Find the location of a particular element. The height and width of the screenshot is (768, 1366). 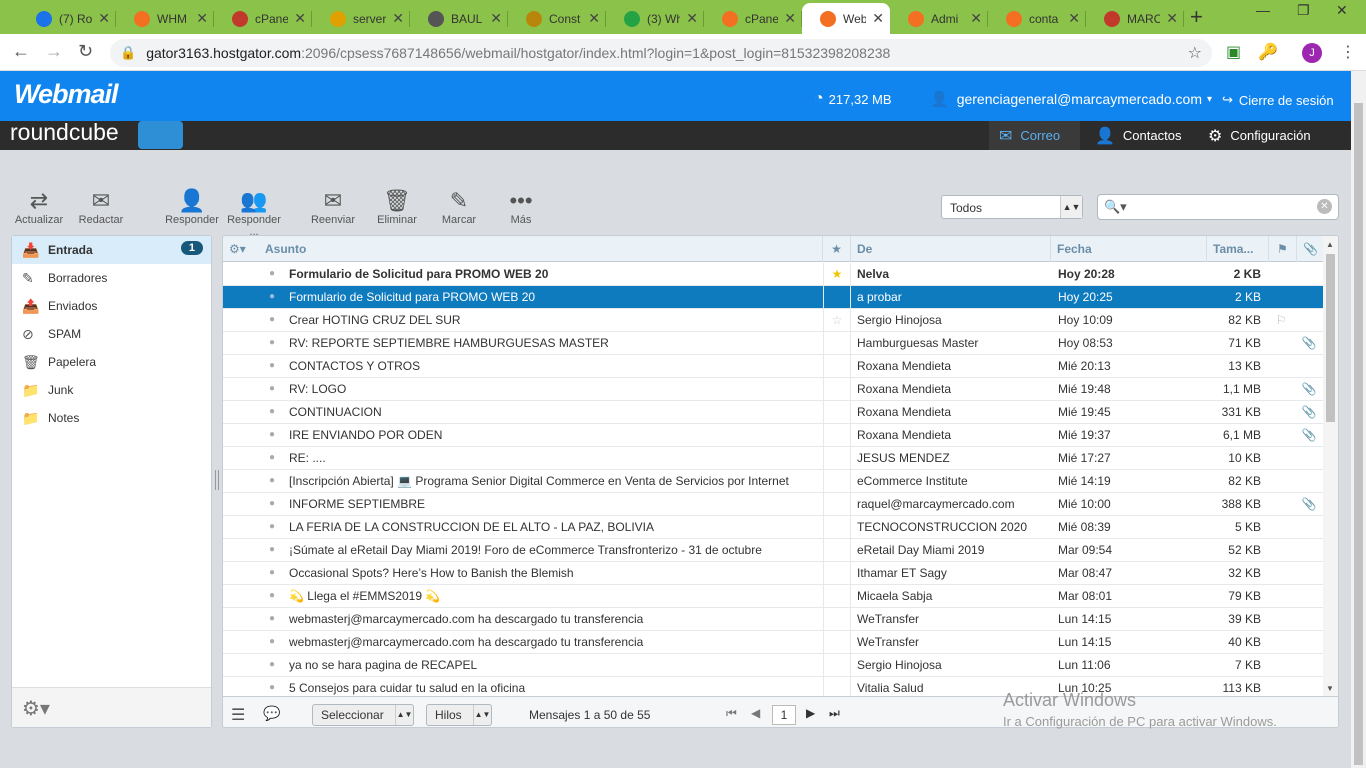

browser-tab: Admi ✕ is located at coordinates (939, 18).